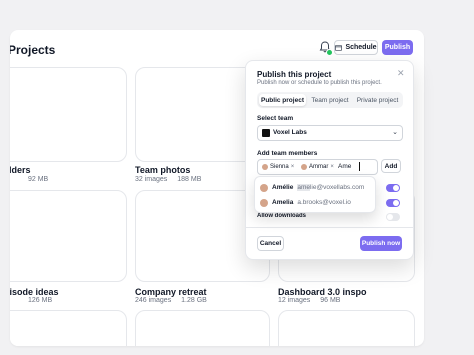 Image resolution: width=474 pixels, height=355 pixels. What do you see at coordinates (329, 227) in the screenshot?
I see `modal-divider` at bounding box center [329, 227].